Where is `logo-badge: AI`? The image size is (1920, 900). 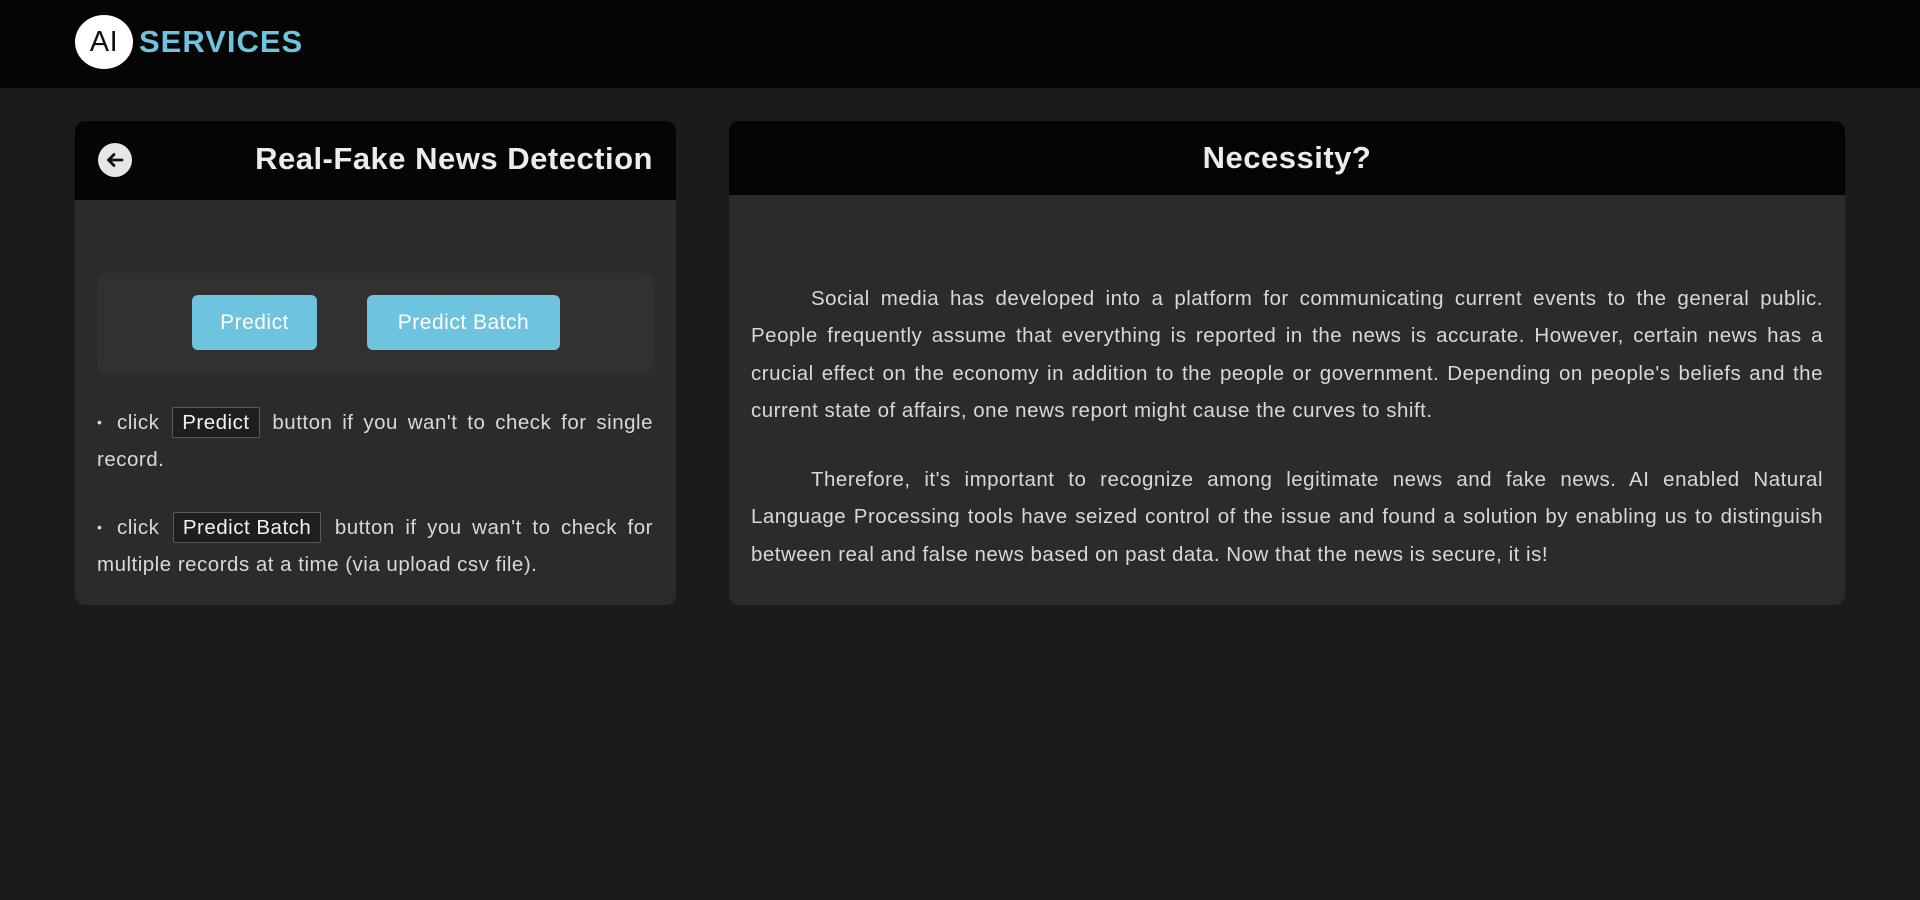 logo-badge: AI is located at coordinates (104, 42).